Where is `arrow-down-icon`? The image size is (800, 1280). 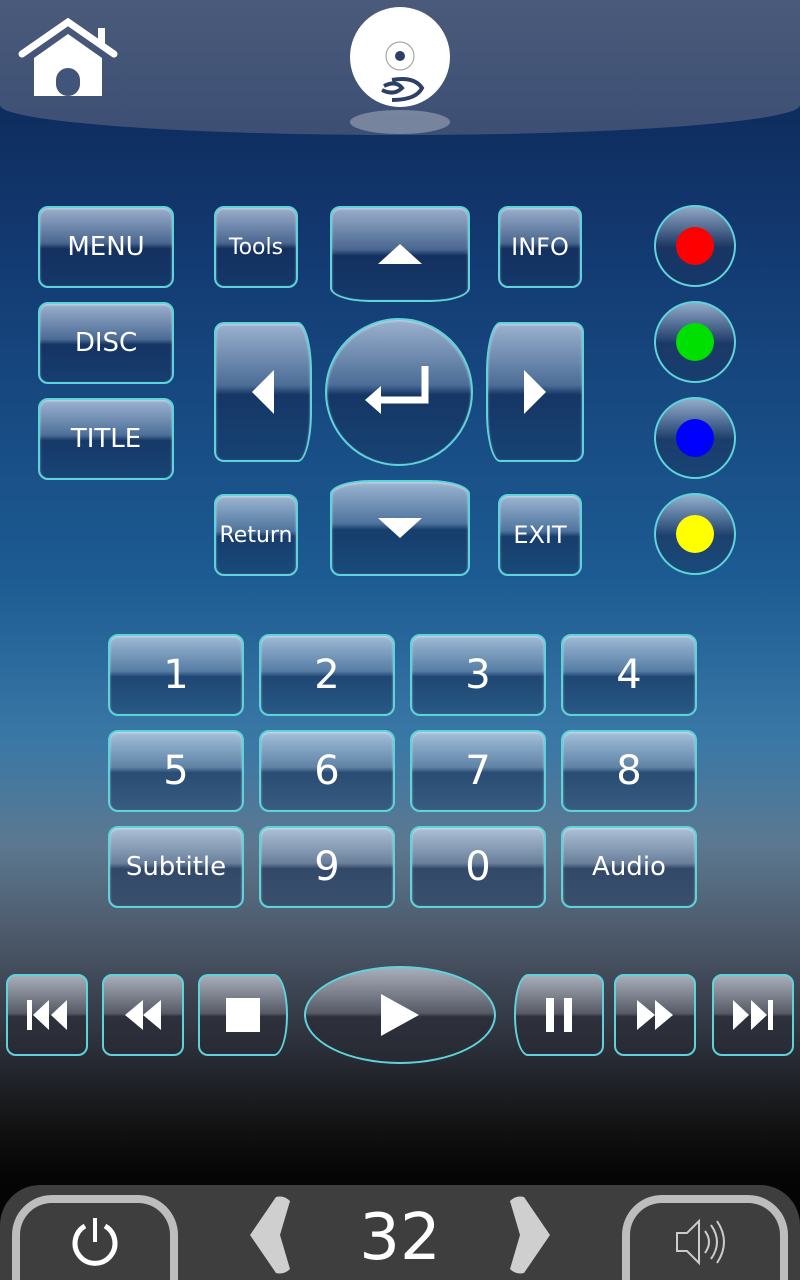
arrow-down-icon is located at coordinates (400, 528).